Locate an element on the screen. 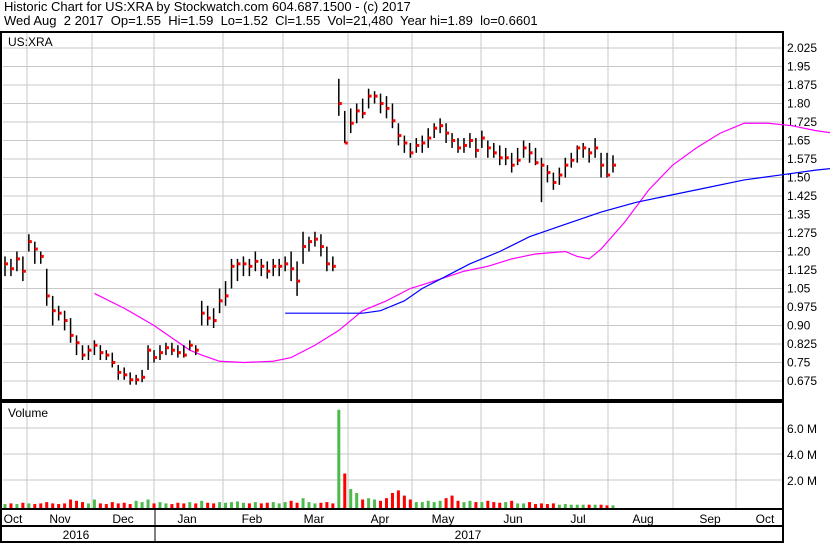 This screenshot has height=543, width=830. price-tick-label: 2.025 is located at coordinates (802, 48).